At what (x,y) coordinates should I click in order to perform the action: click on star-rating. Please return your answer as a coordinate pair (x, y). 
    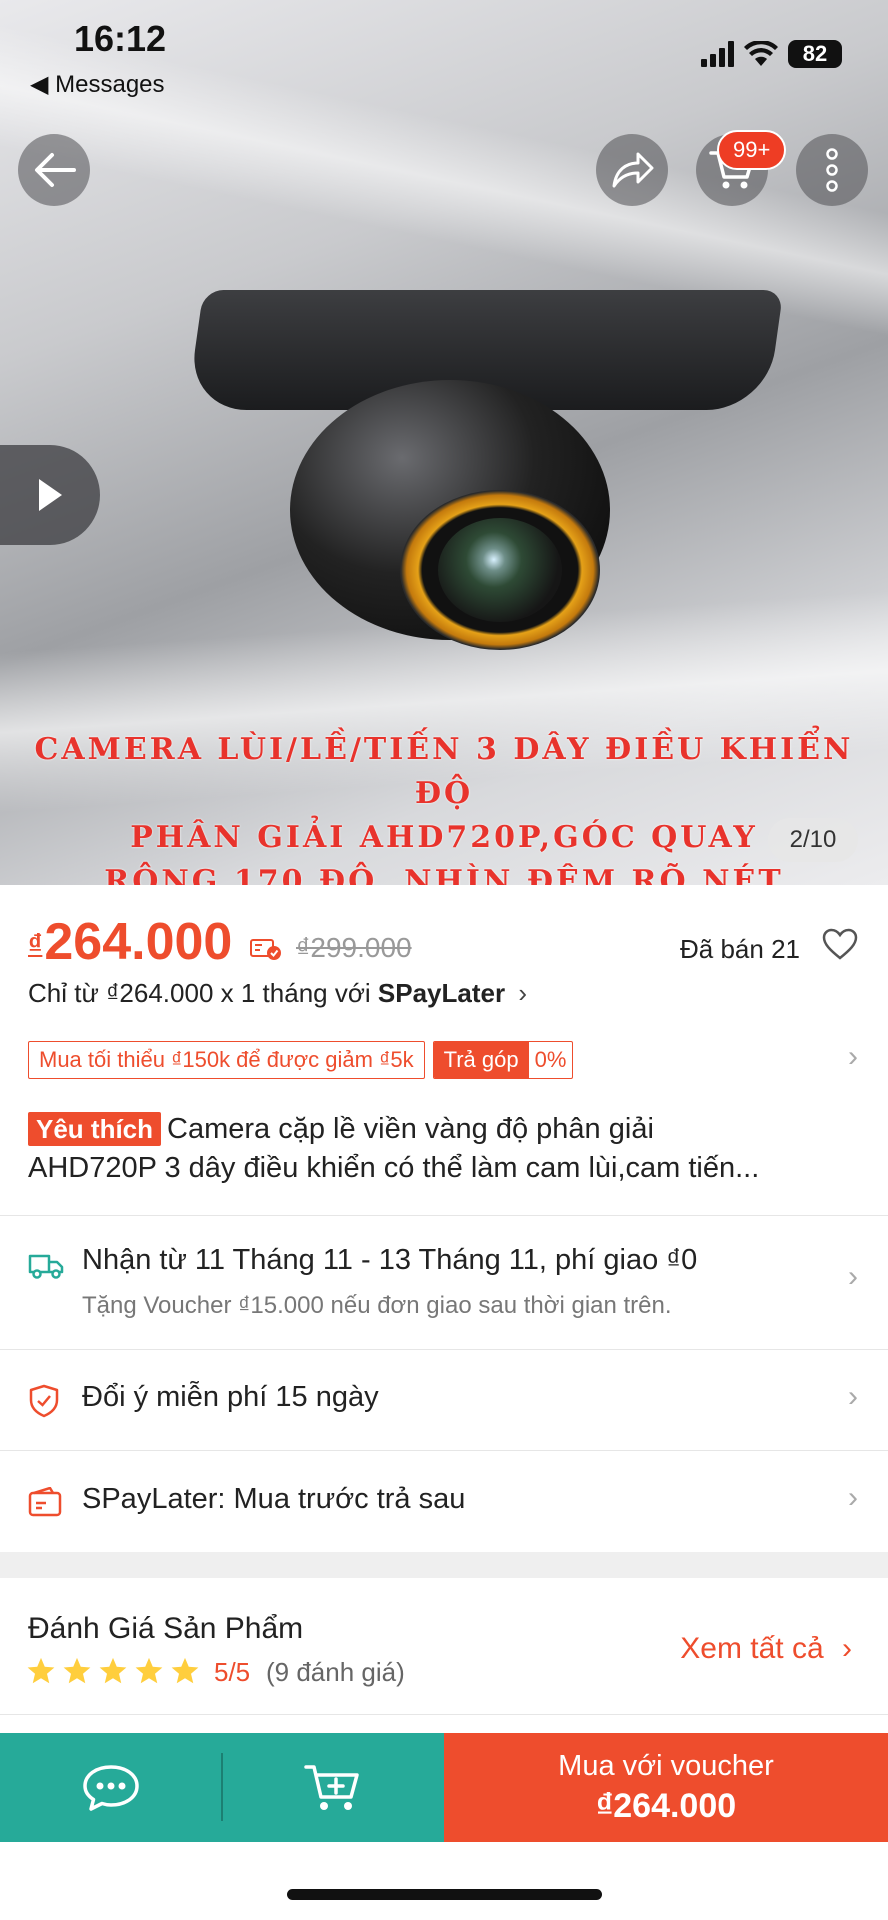
    Looking at the image, I should click on (113, 1671).